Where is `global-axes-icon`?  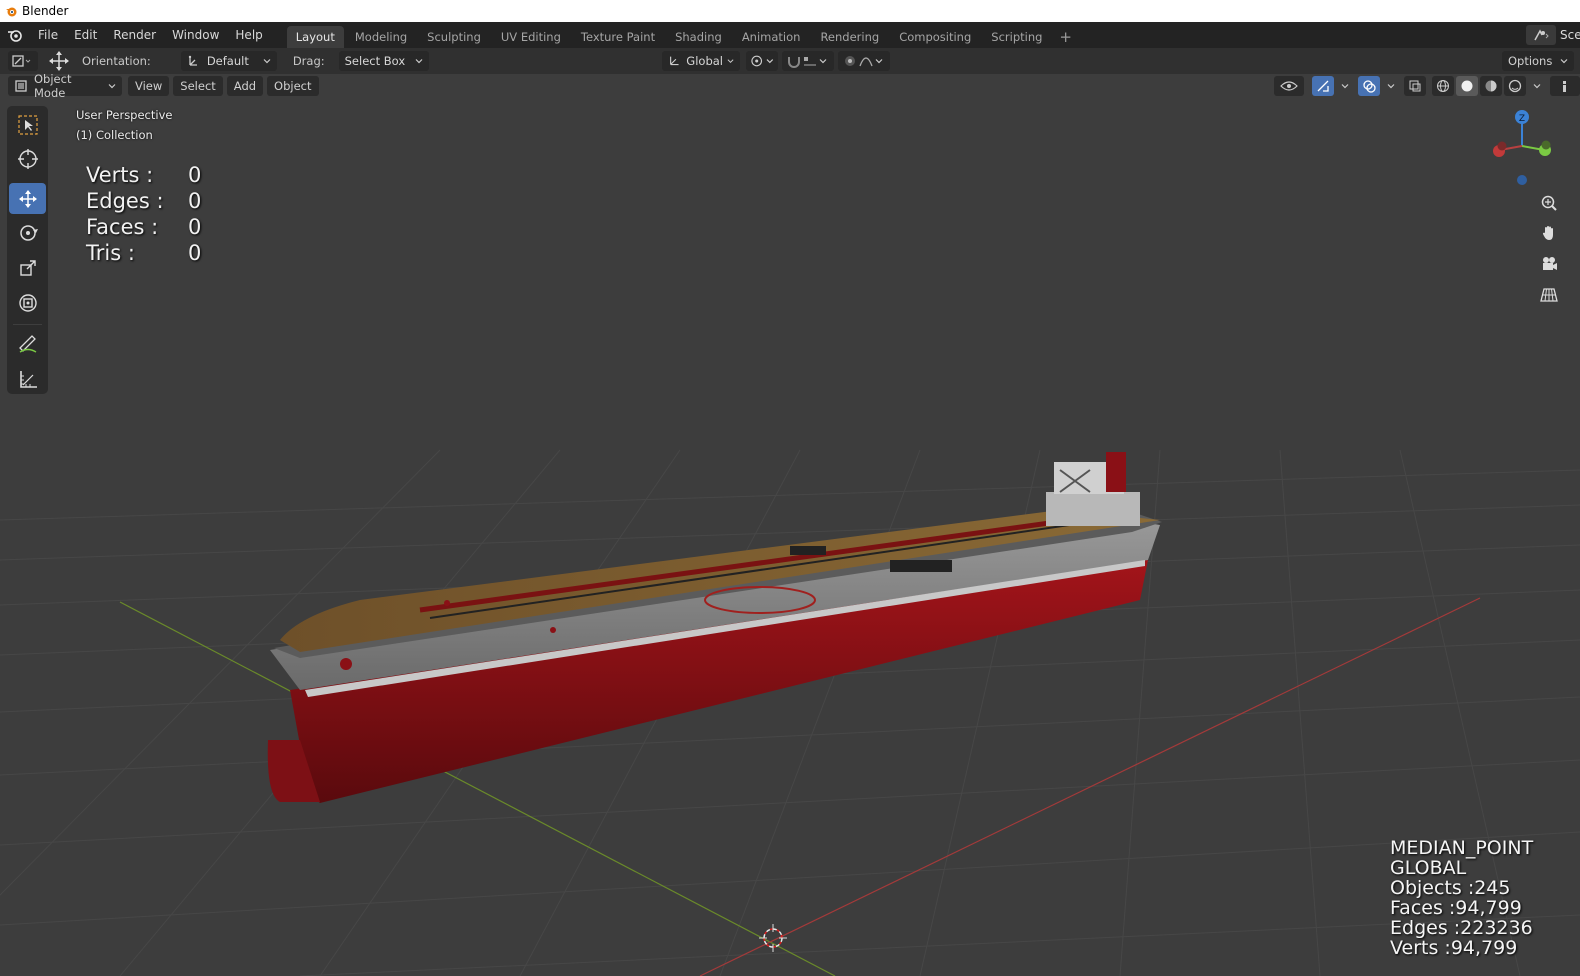 global-axes-icon is located at coordinates (674, 61).